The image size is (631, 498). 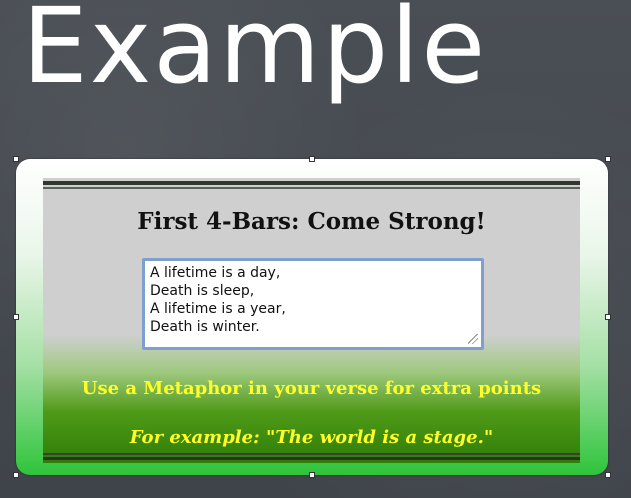 I want to click on resize-handle-bottom-left, so click(x=16, y=475).